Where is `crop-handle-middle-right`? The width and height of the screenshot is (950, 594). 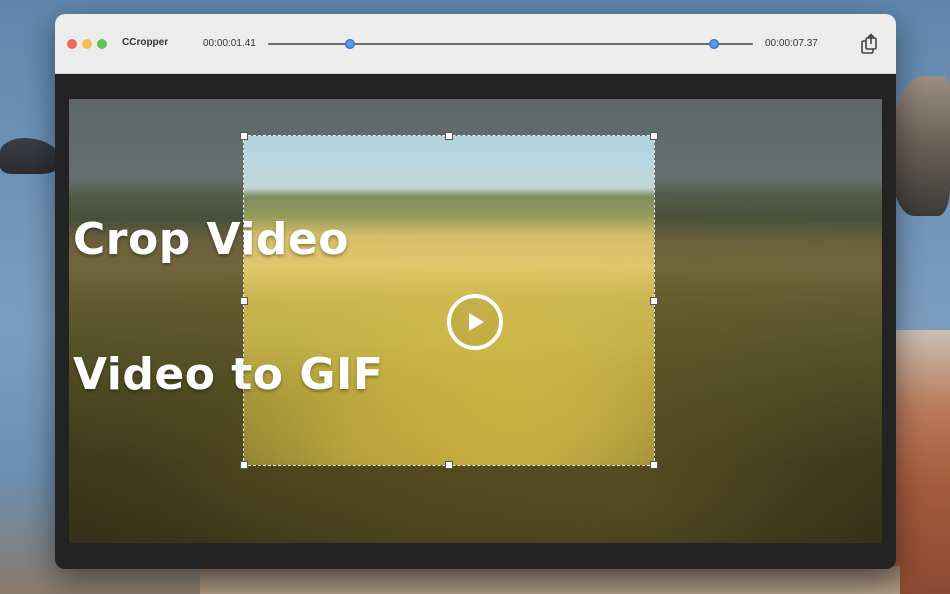
crop-handle-middle-right is located at coordinates (654, 301).